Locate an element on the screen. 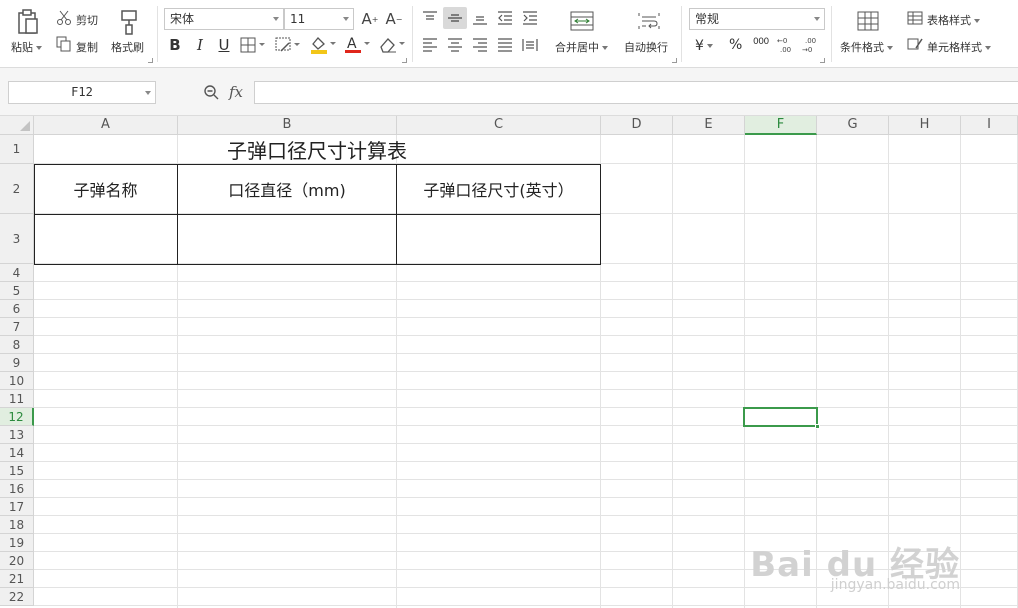  number-format-select: 常规 is located at coordinates (757, 19).